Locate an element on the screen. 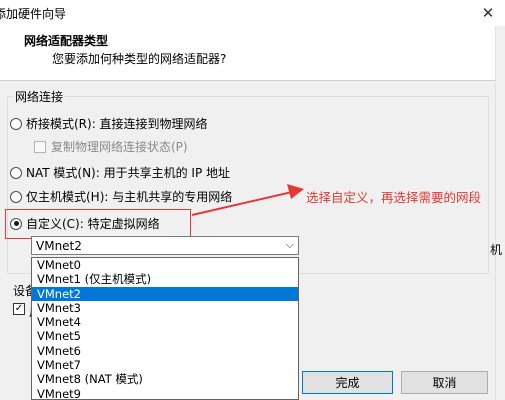 The image size is (505, 400). dropdown-option: VMnet4 is located at coordinates (165, 322).